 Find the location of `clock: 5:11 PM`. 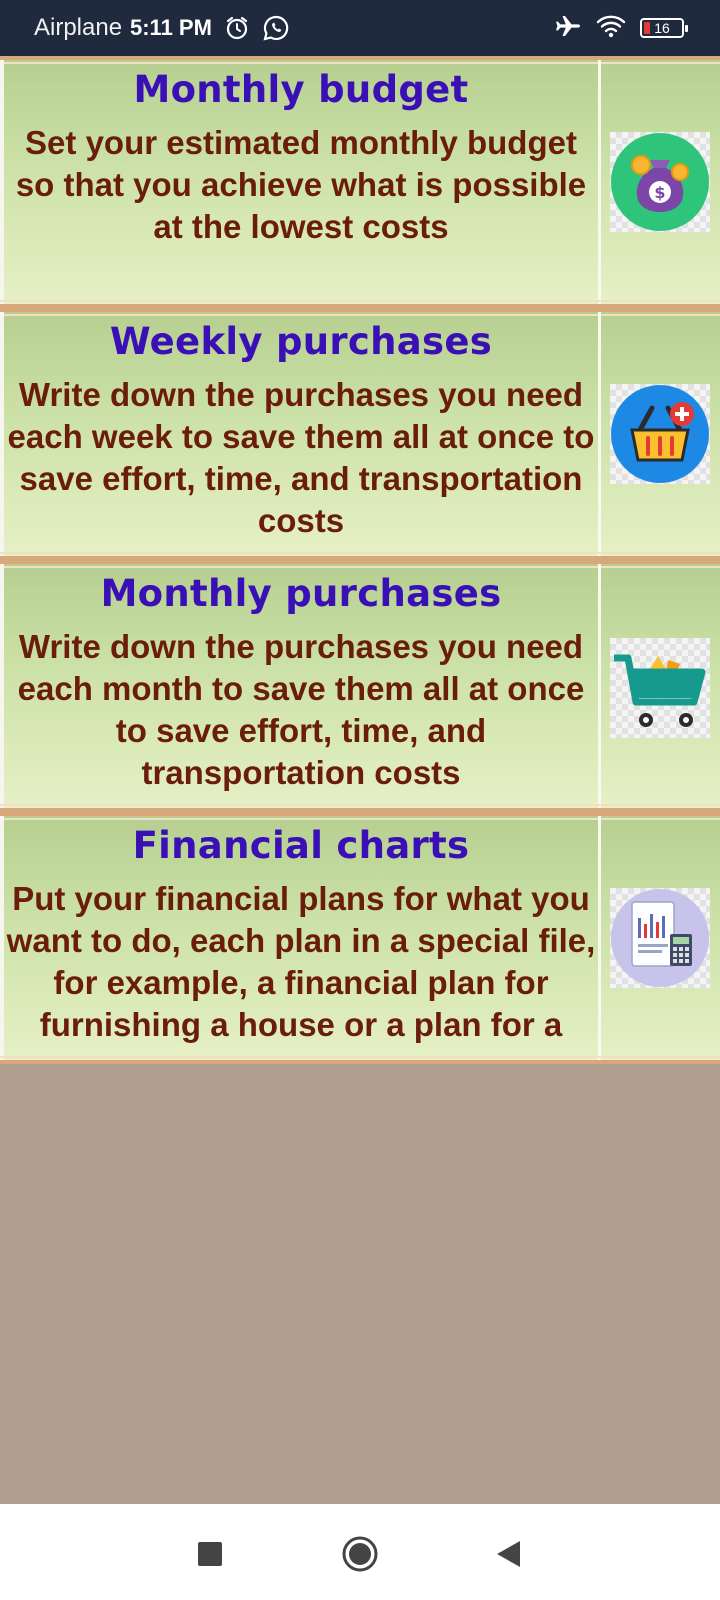

clock: 5:11 PM is located at coordinates (171, 27).